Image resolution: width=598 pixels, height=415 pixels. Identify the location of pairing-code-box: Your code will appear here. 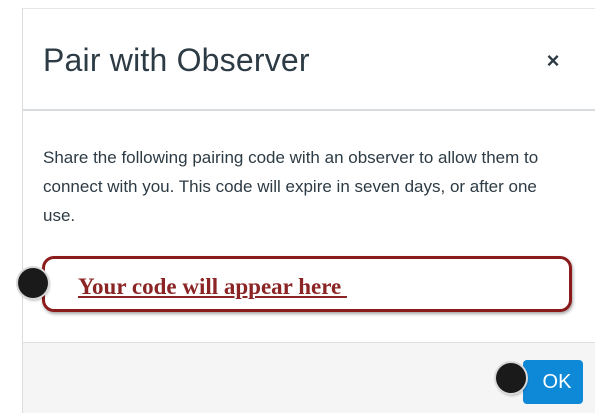
(307, 284).